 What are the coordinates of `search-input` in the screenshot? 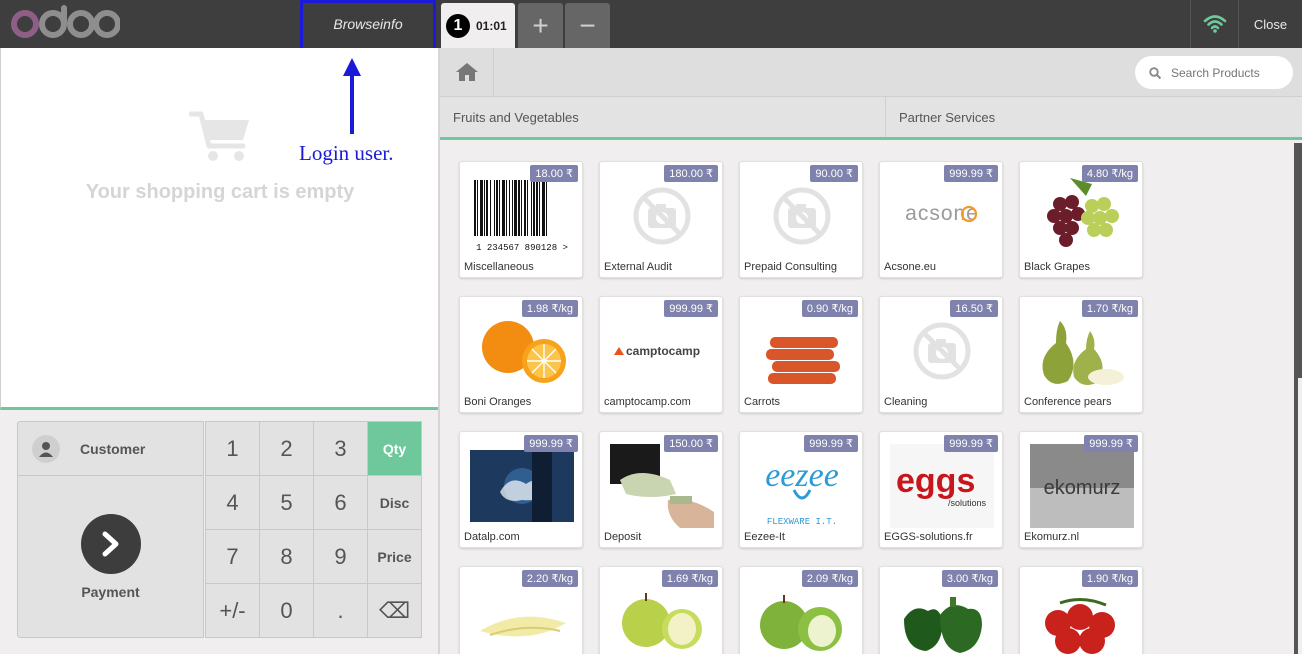 It's located at (1226, 72).